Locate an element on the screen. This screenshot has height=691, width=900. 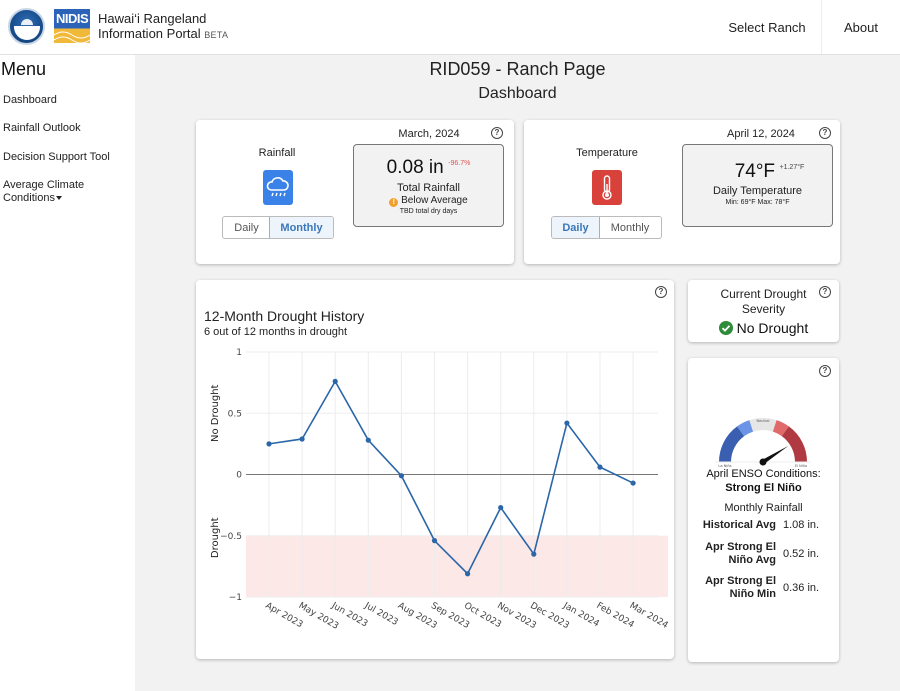
rainfall-delta: -96.7% is located at coordinates (459, 163).